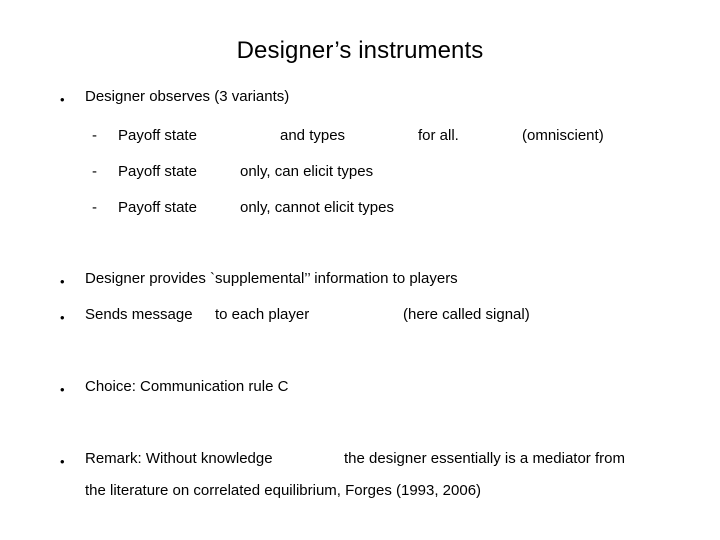 This screenshot has height=540, width=720. What do you see at coordinates (313, 135) in the screenshot?
I see `variant-1-segment-and-types: and types` at bounding box center [313, 135].